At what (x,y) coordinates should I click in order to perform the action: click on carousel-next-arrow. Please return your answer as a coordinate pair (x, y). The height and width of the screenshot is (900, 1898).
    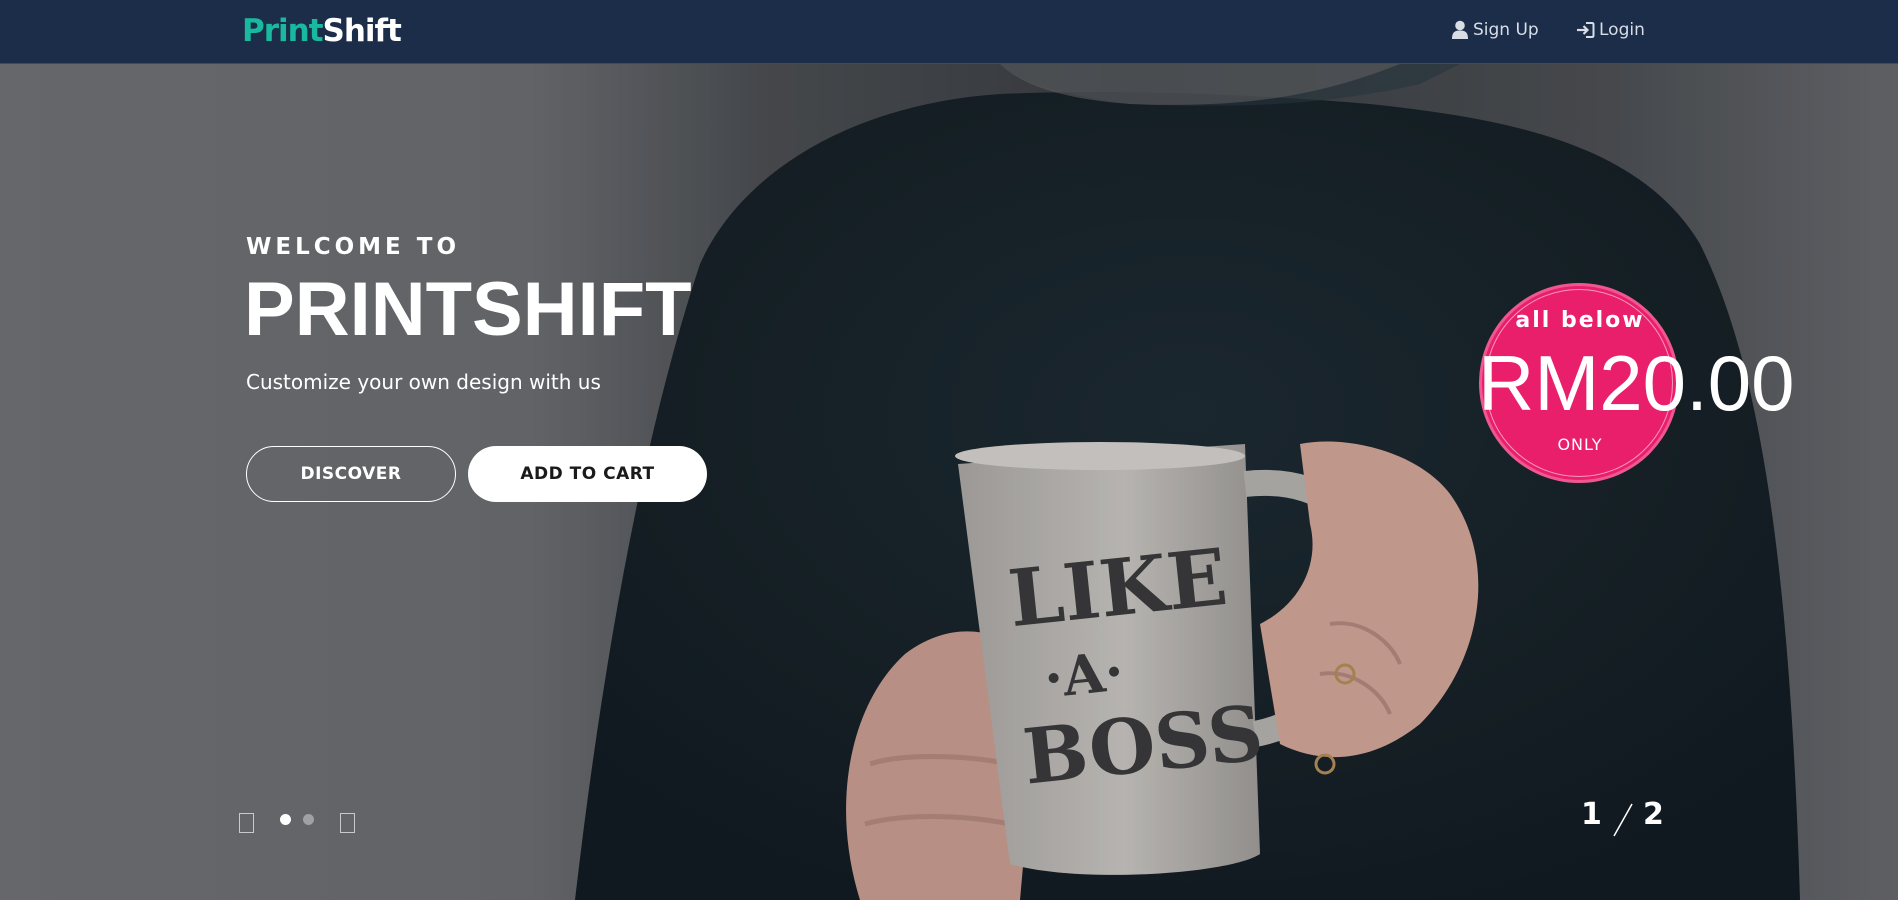
    Looking at the image, I should click on (347, 823).